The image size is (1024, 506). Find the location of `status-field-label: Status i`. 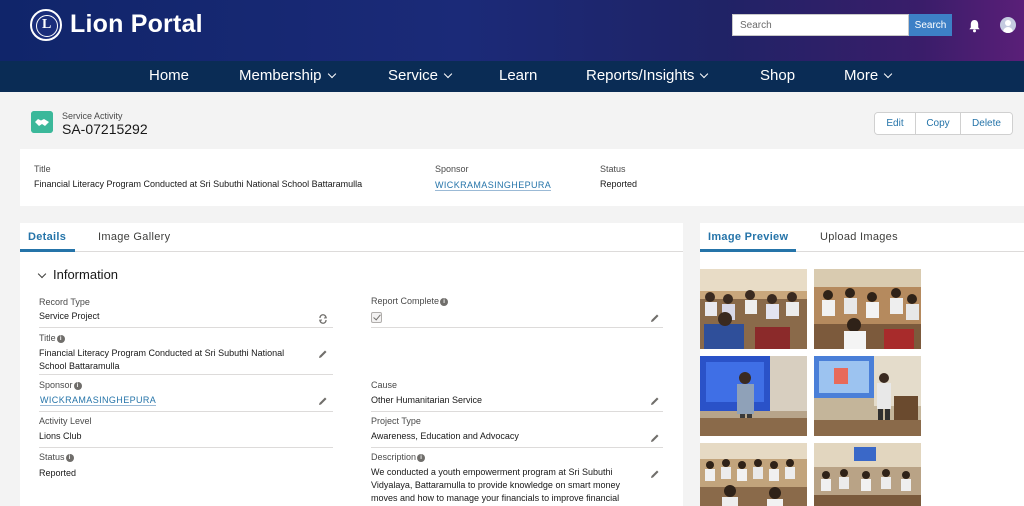

status-field-label: Status i is located at coordinates (56, 457).